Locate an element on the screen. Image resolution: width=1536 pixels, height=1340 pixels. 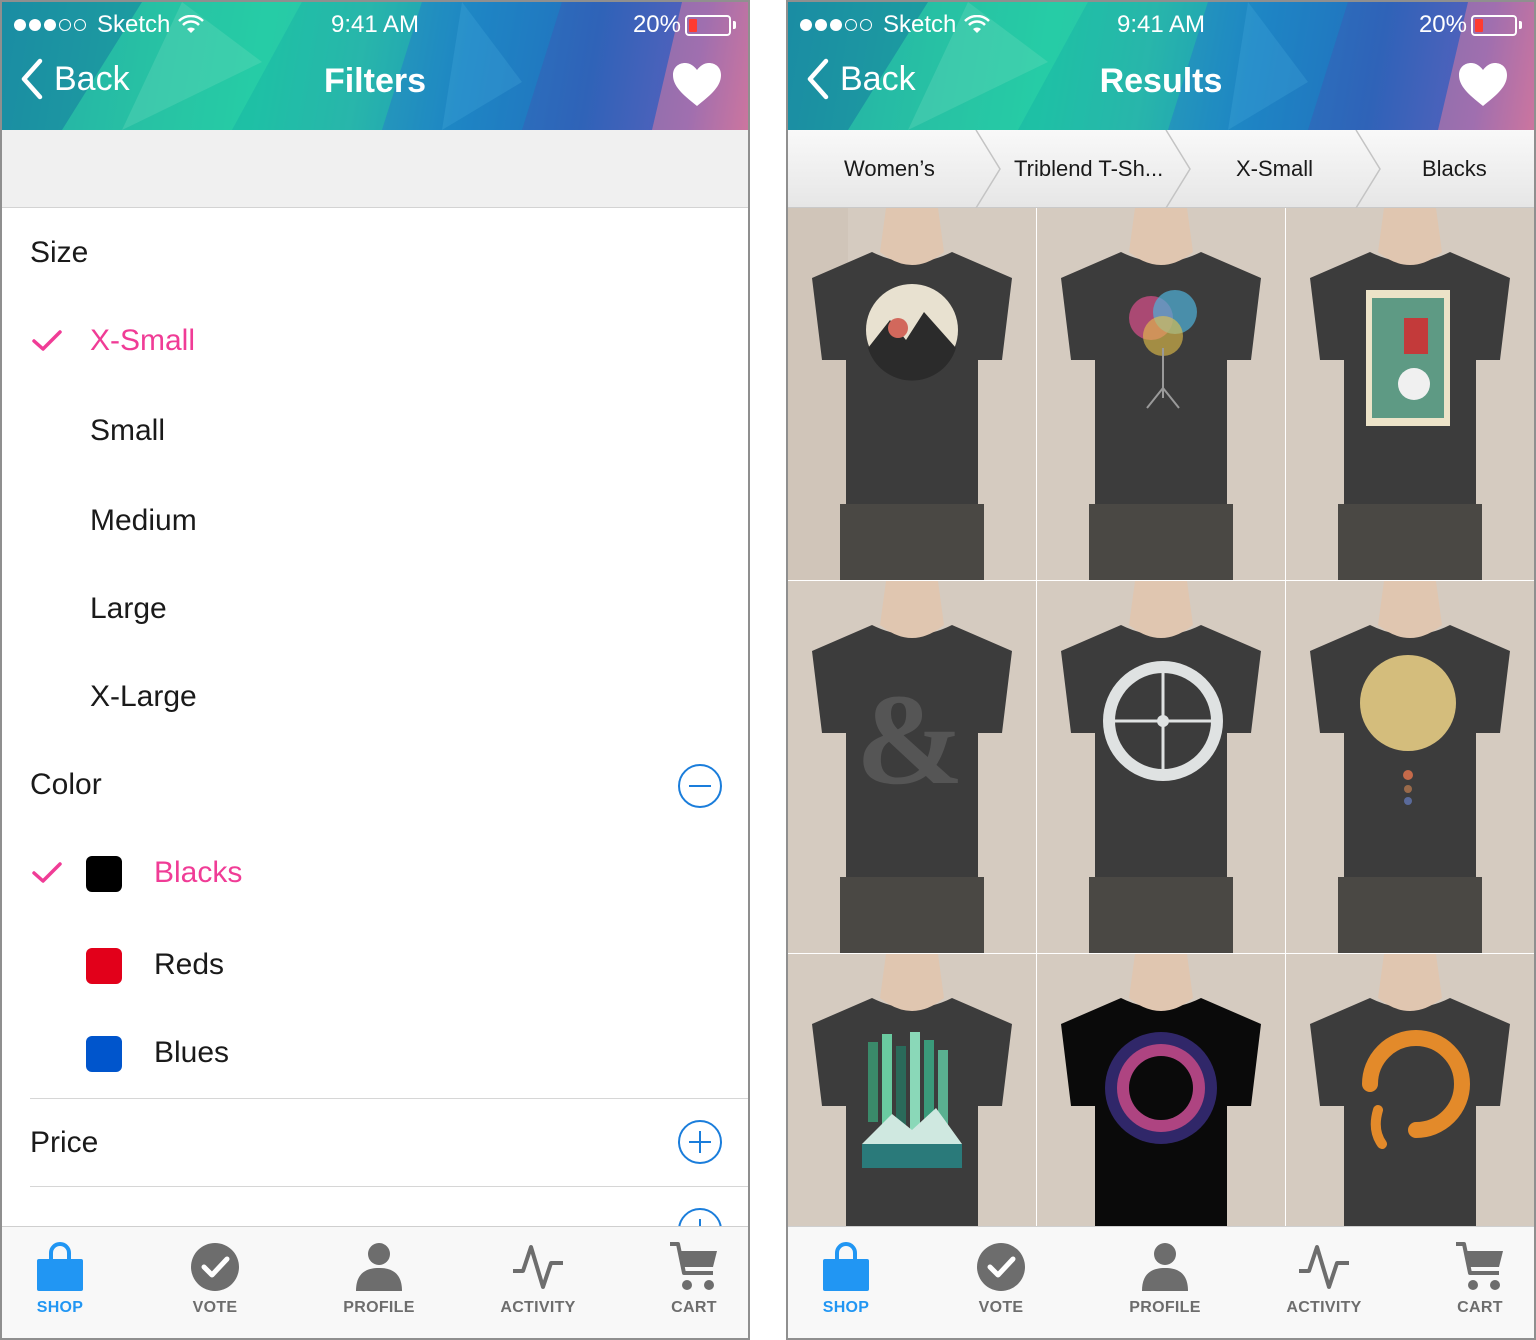
color-swatch-blacks is located at coordinates (104, 874).